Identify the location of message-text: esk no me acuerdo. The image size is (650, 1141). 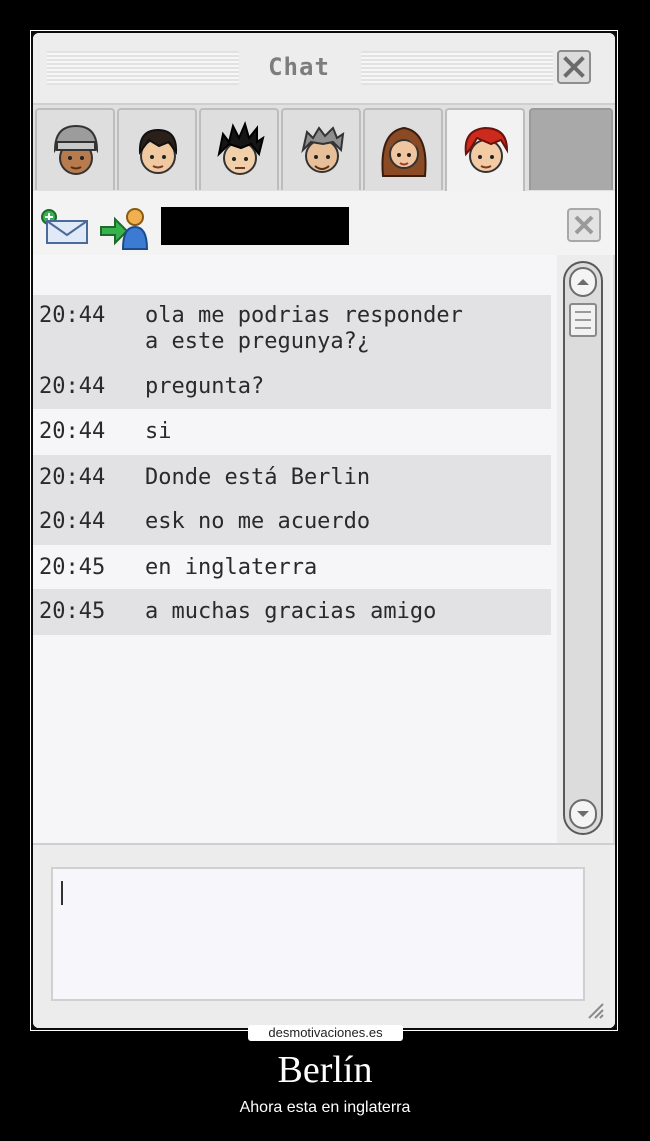
(258, 521).